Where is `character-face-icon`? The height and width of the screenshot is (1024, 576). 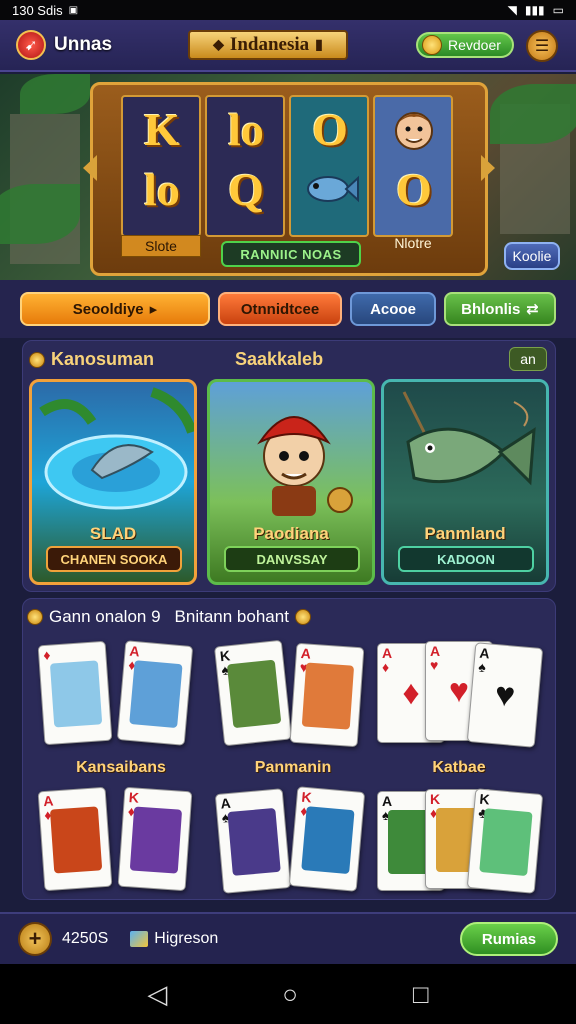
character-face-icon is located at coordinates (414, 129).